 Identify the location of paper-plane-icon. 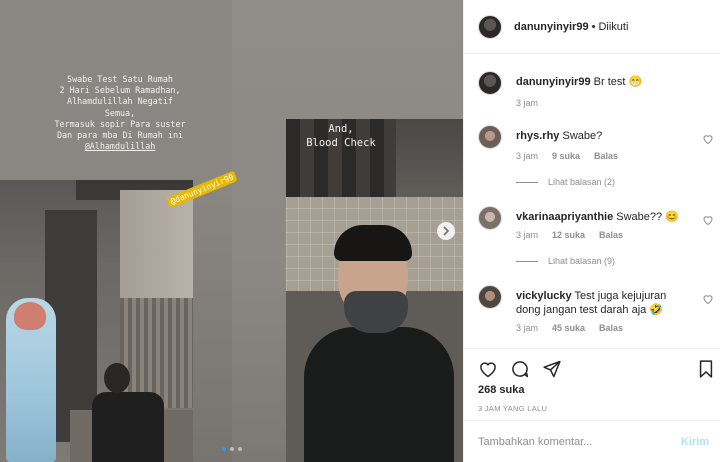
(552, 369).